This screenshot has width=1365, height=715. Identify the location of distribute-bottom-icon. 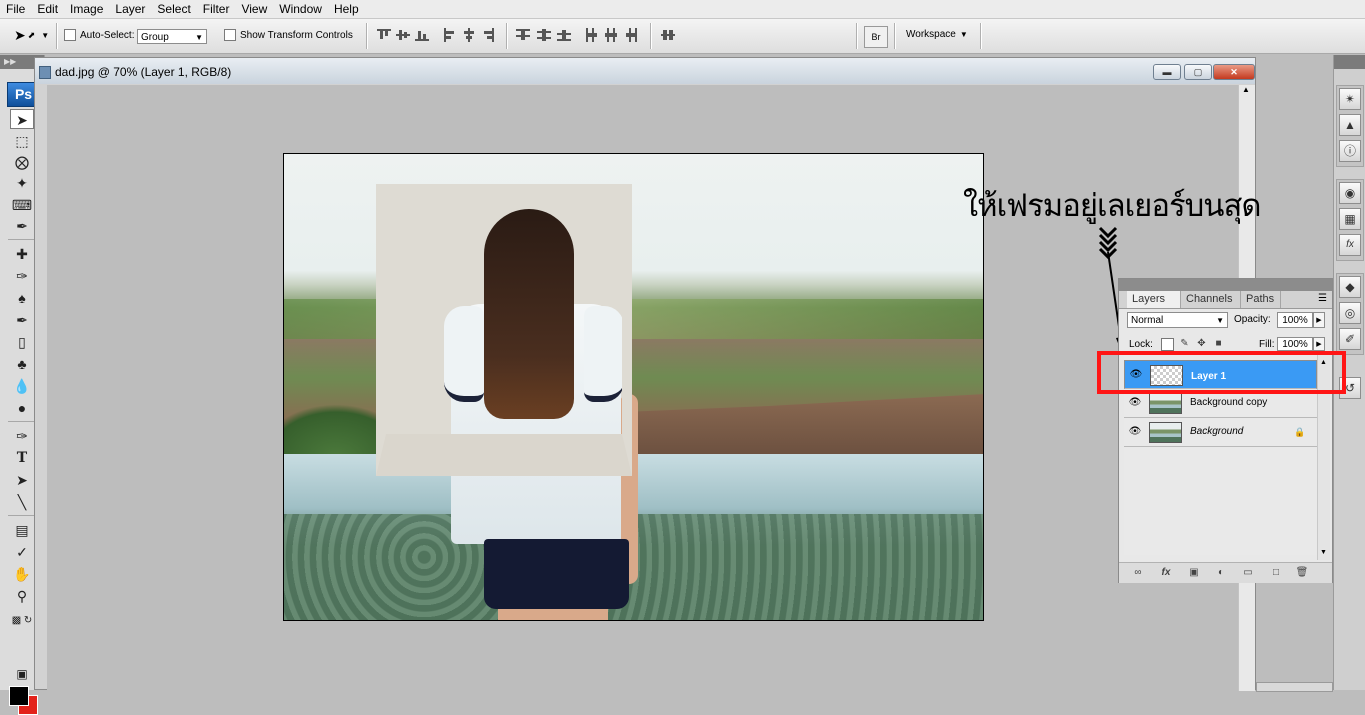
(564, 35).